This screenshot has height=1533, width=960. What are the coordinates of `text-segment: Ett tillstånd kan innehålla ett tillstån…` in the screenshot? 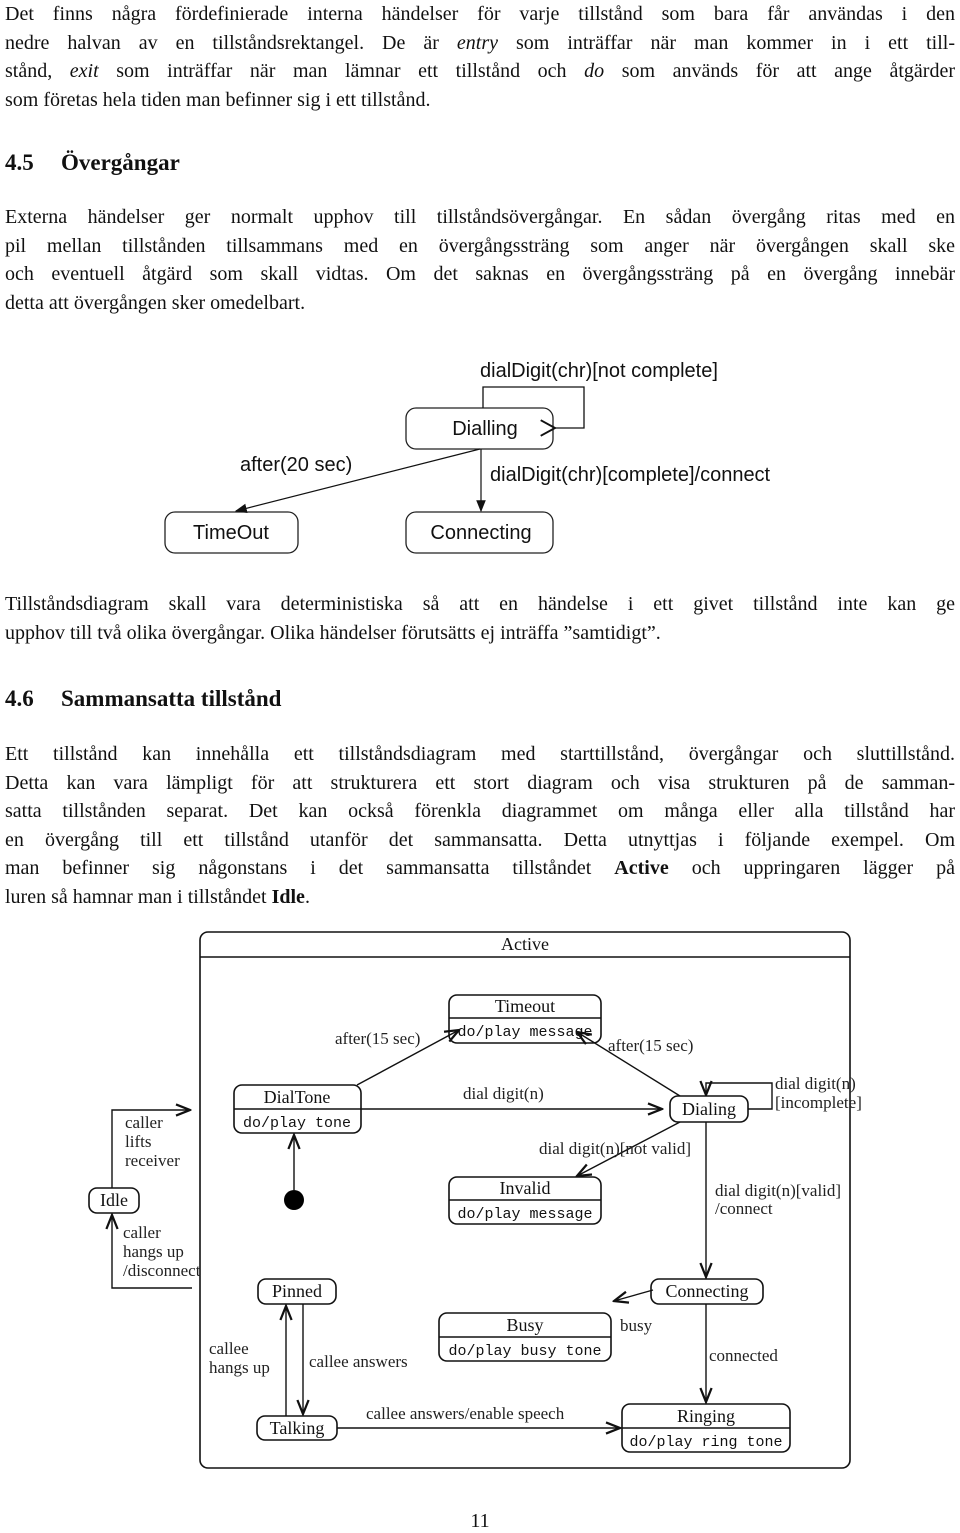 It's located at (480, 754).